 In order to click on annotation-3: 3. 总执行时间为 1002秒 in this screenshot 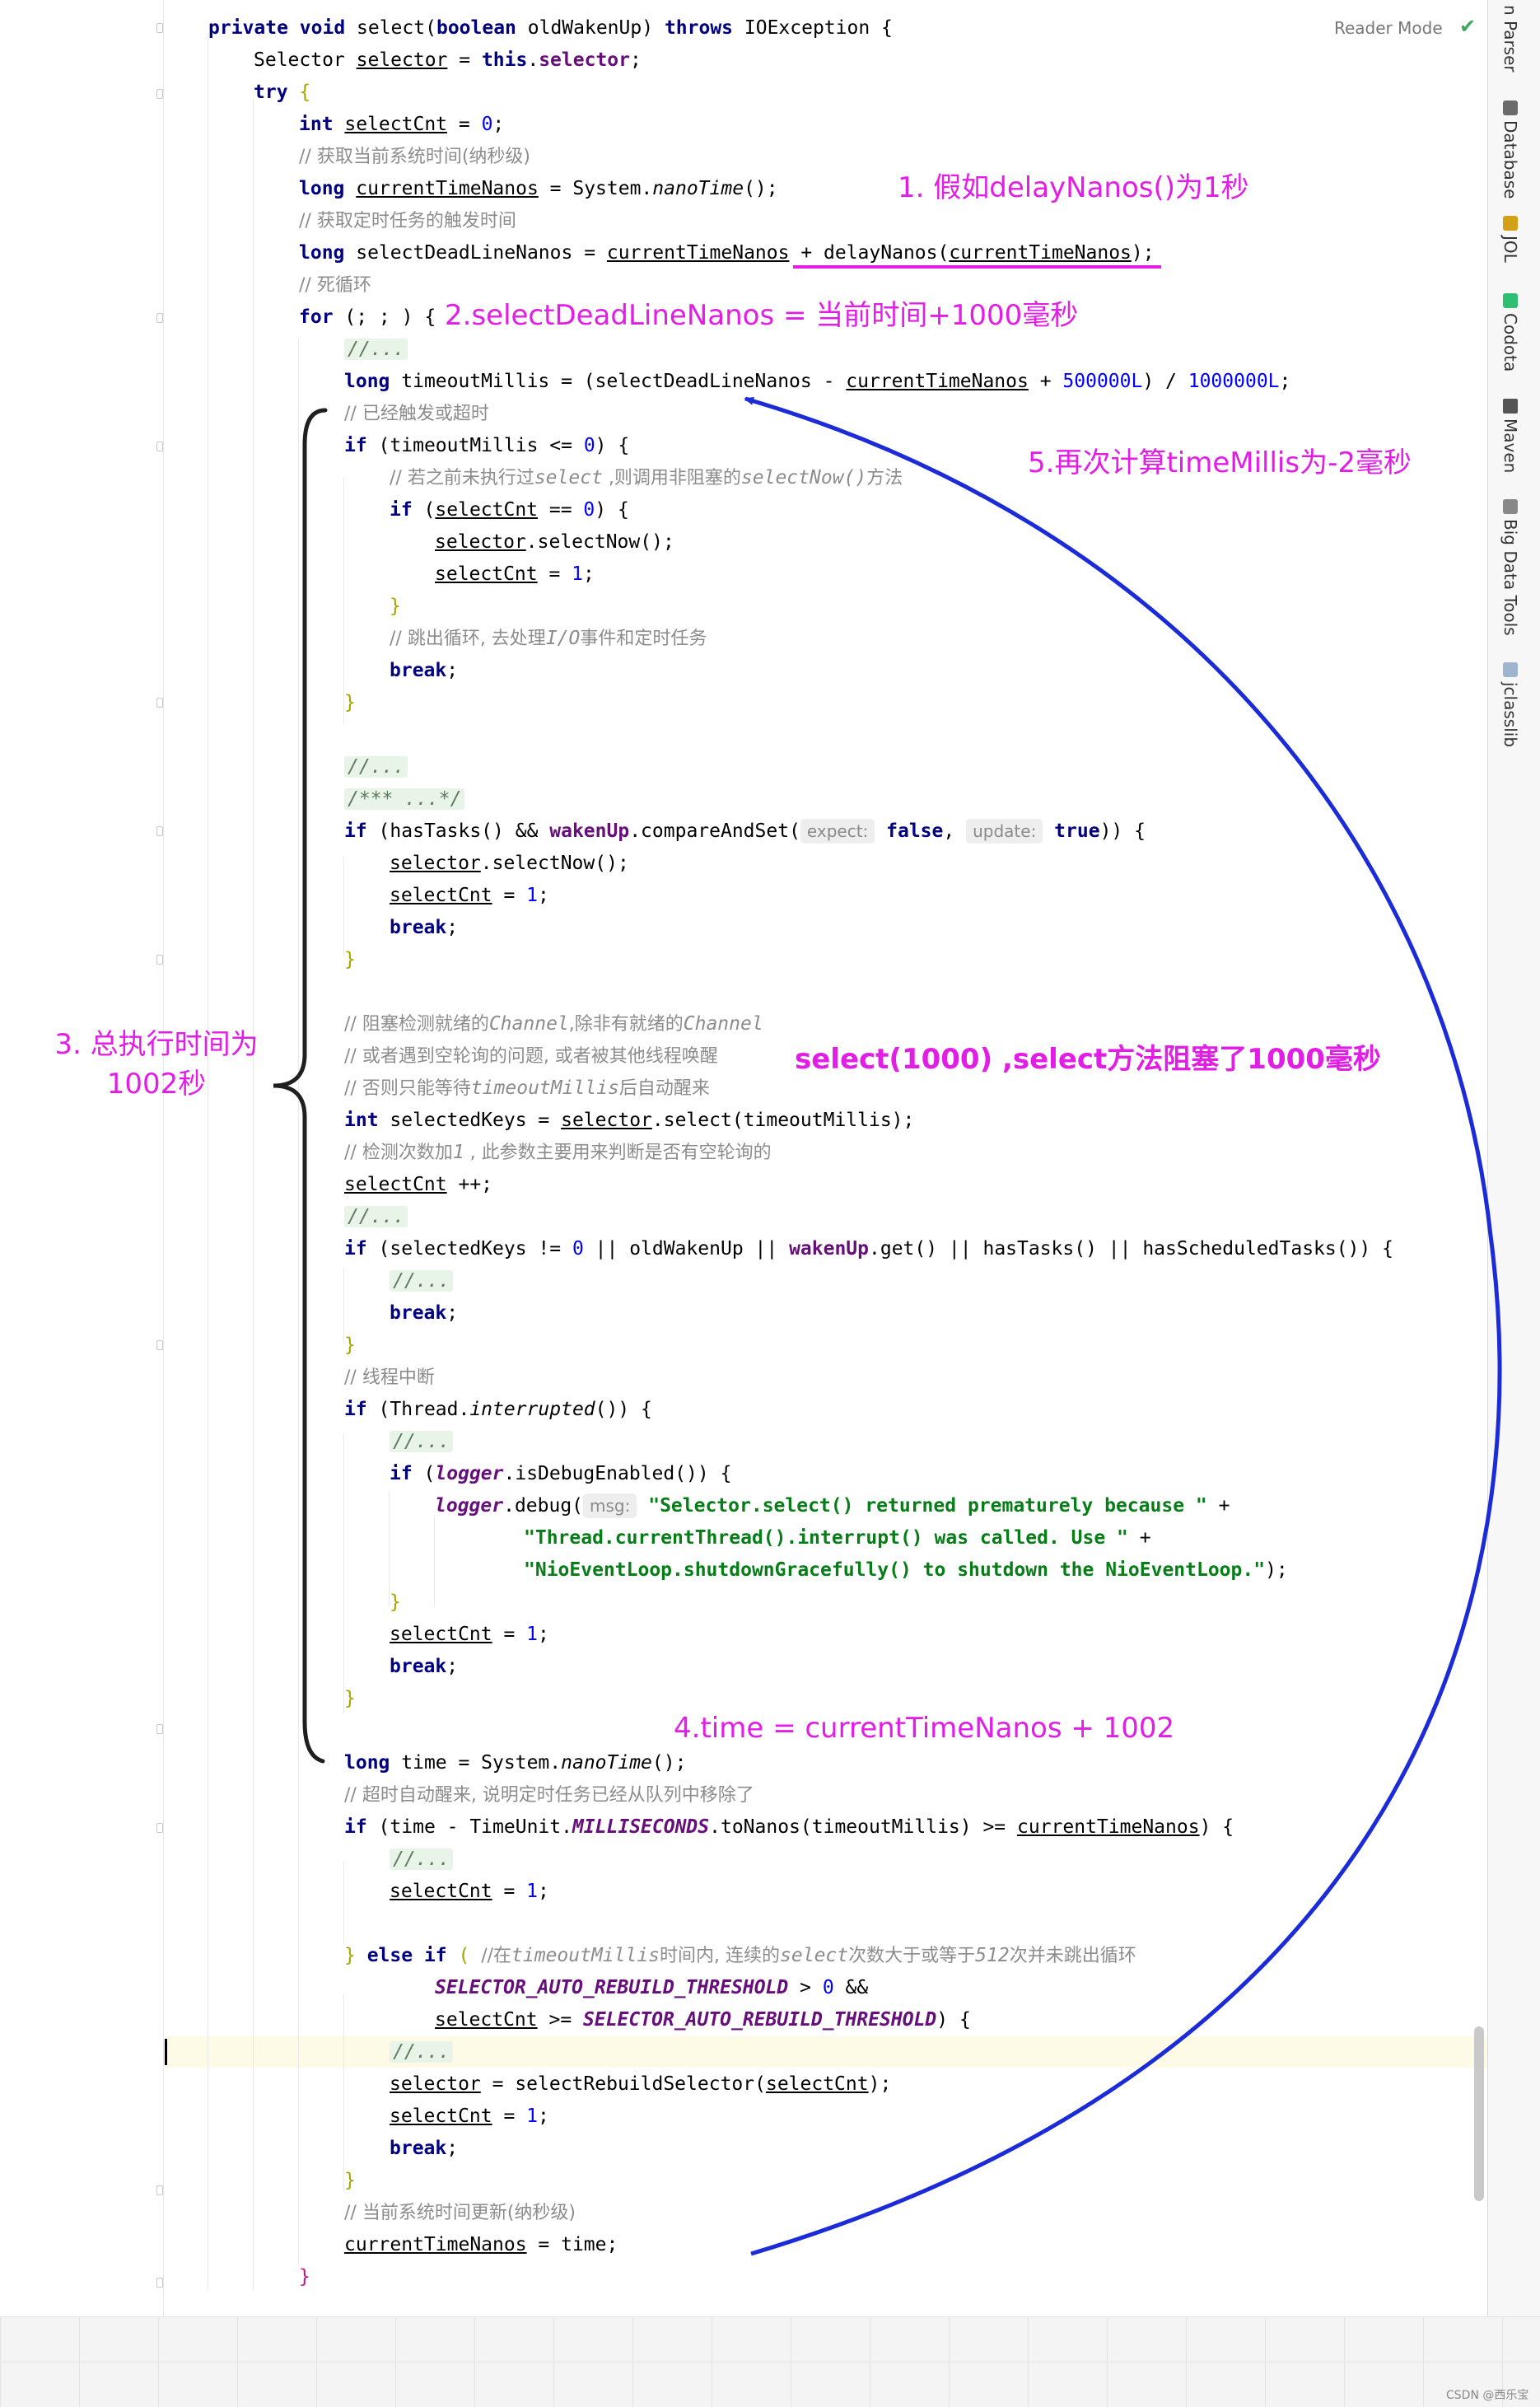, I will do `click(156, 1065)`.